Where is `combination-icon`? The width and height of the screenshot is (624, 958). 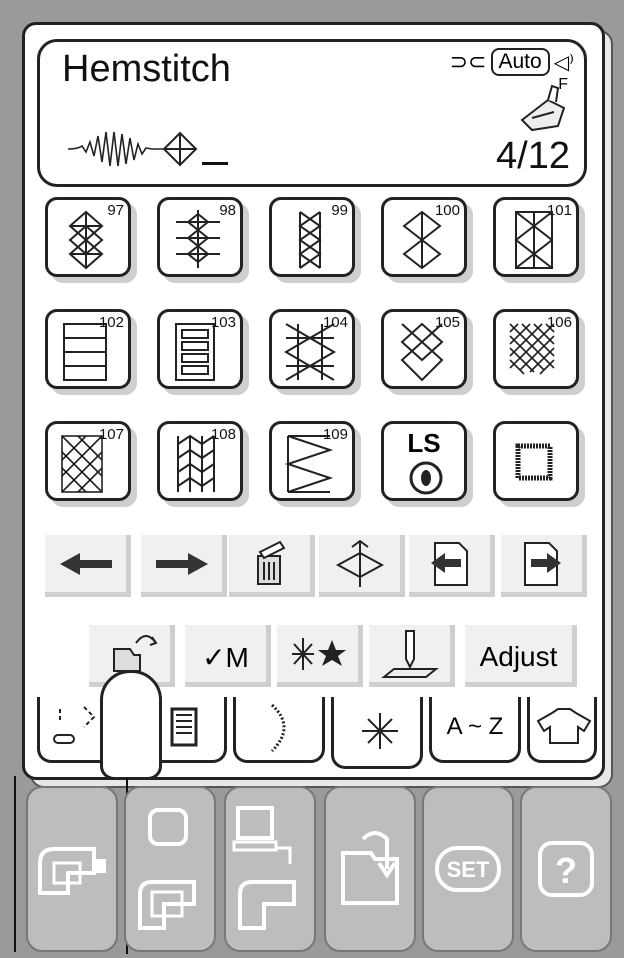
combination-icon is located at coordinates (318, 653).